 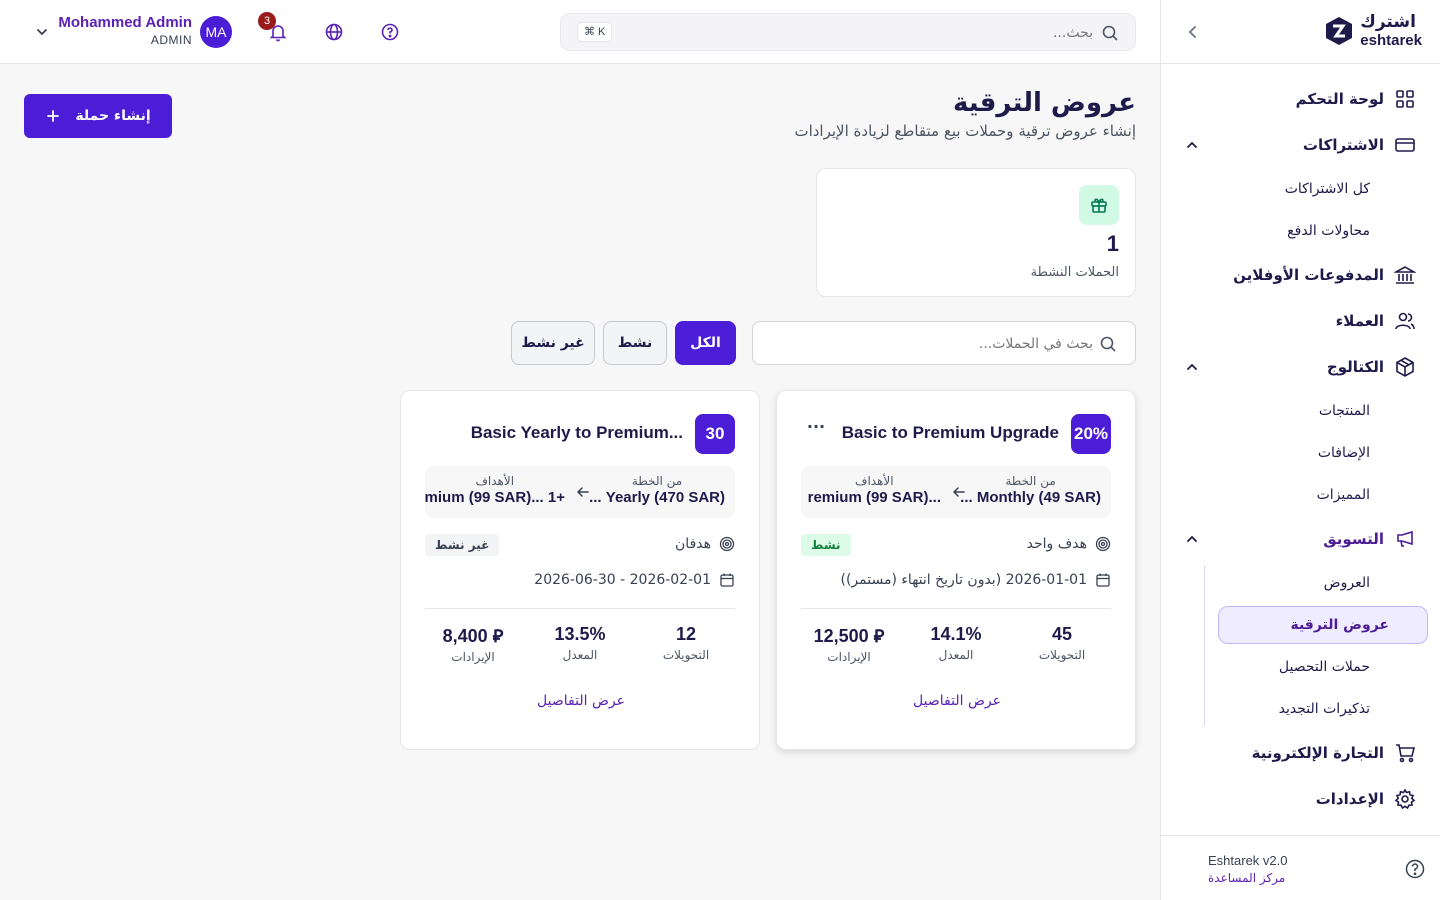 I want to click on divider, so click(x=580, y=608).